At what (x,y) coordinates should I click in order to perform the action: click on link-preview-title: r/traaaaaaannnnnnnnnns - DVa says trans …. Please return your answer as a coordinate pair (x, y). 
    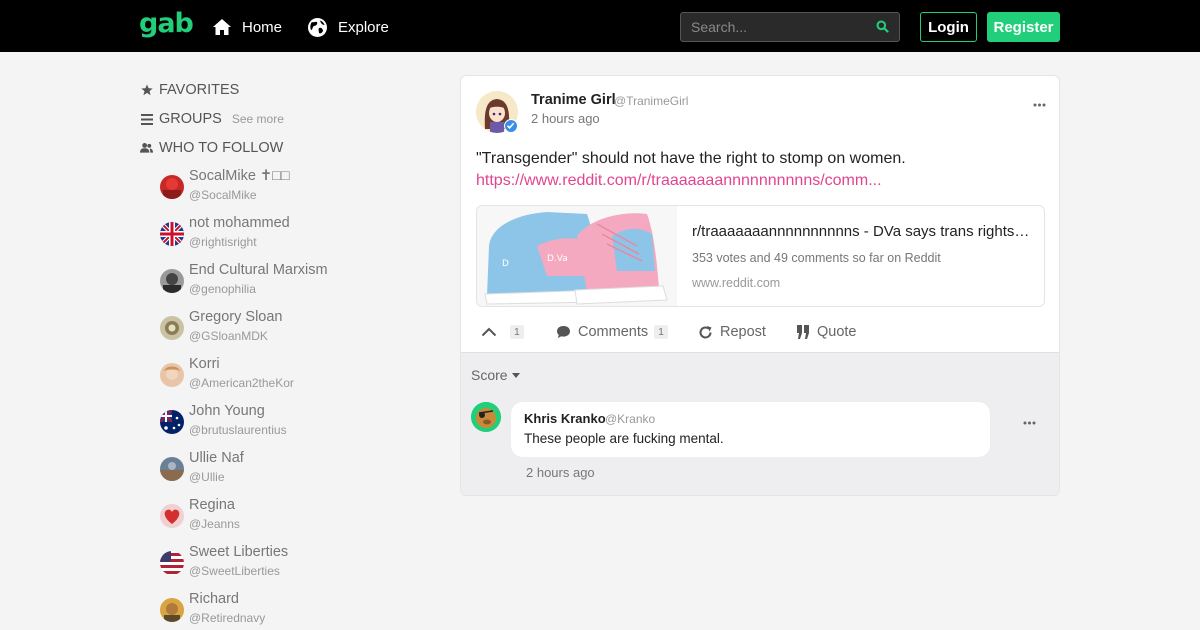
    Looking at the image, I should click on (863, 231).